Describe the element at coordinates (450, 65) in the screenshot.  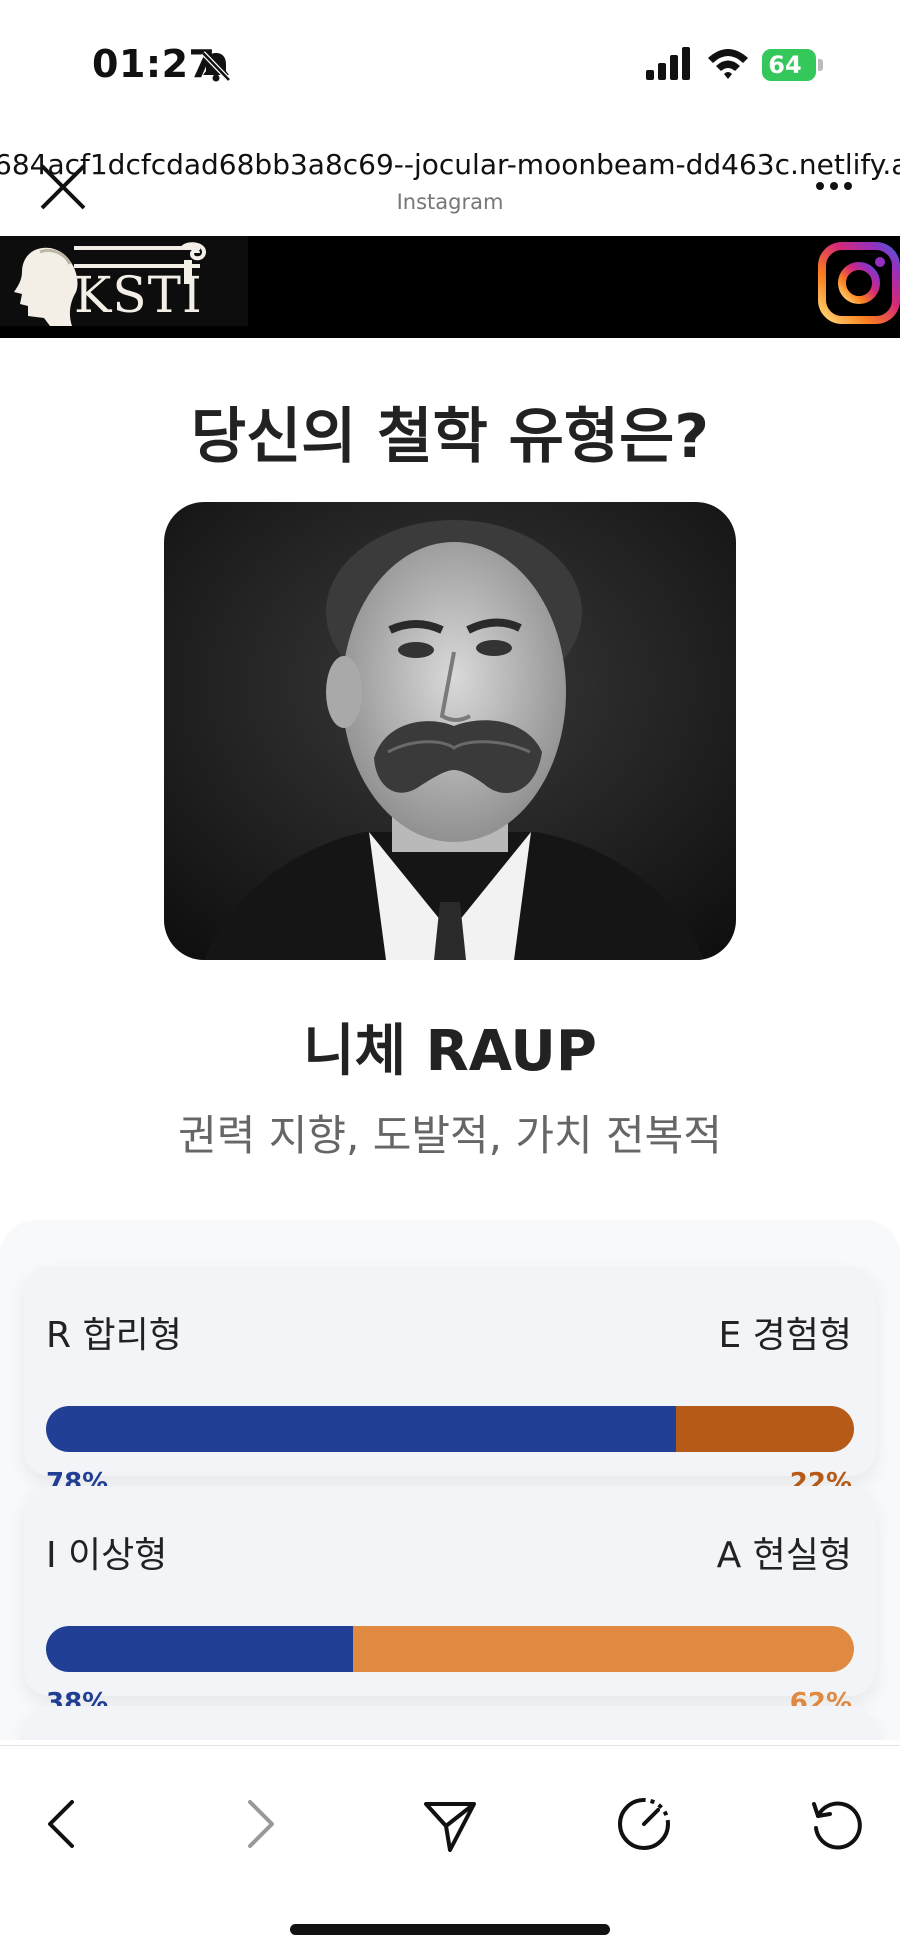
I see `status-bar: 01:27 64` at that location.